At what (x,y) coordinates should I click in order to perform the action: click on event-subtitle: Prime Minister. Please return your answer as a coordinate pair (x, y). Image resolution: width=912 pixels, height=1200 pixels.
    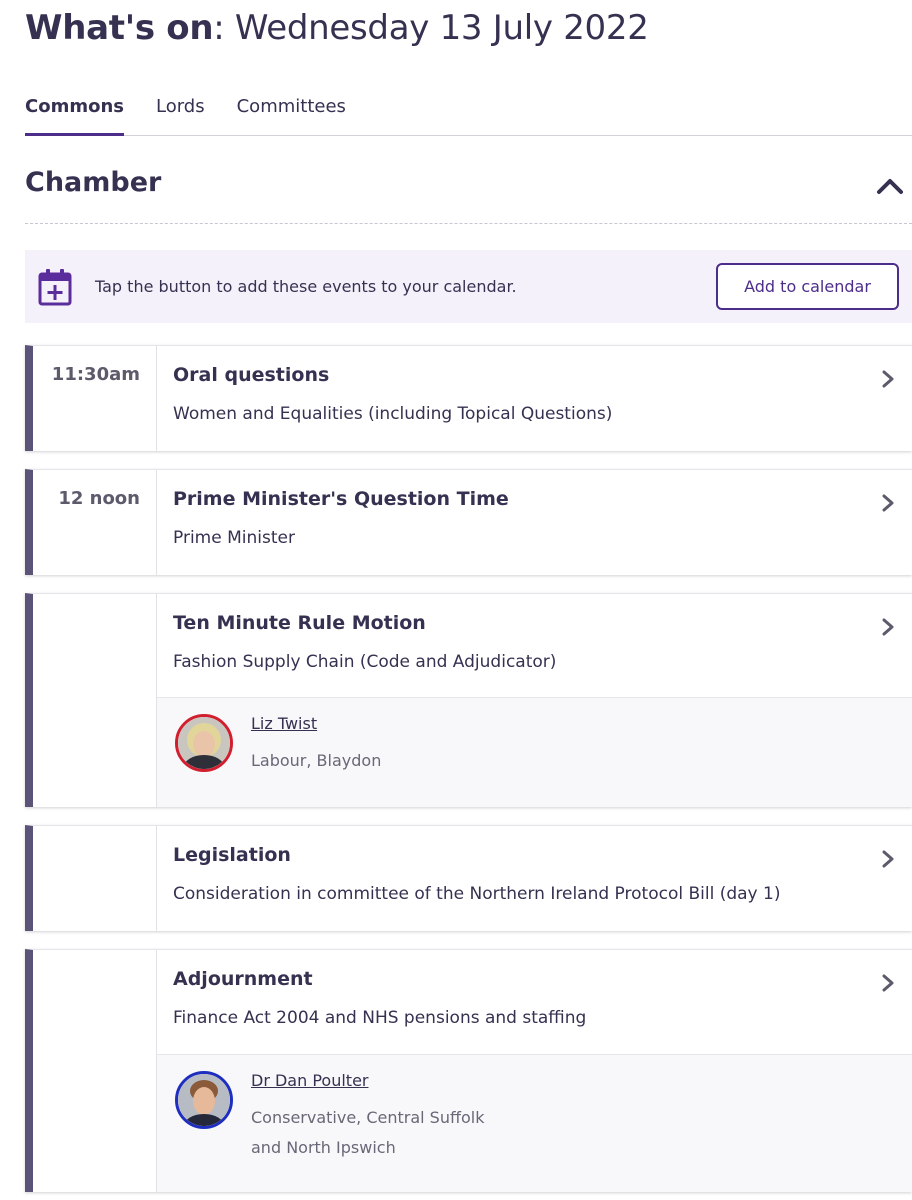
    Looking at the image, I should click on (234, 538).